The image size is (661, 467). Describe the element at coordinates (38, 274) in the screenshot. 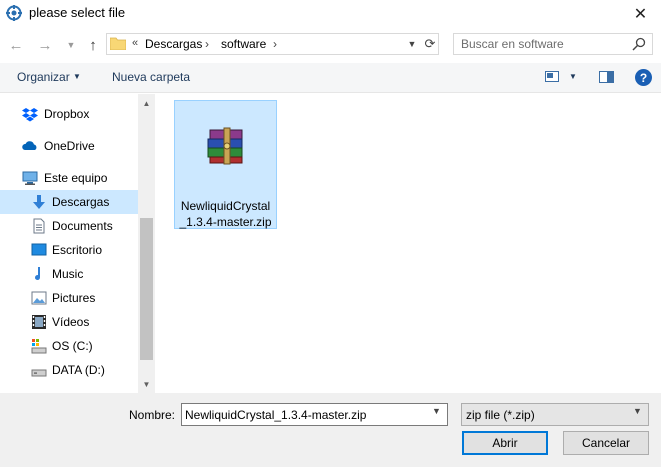

I see `music-icon` at that location.